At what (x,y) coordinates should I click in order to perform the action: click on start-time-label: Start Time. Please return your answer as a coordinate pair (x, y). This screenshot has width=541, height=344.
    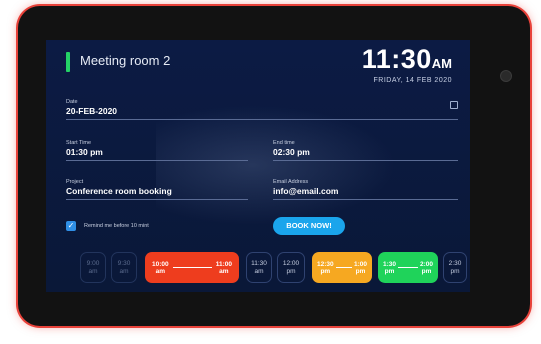
    Looking at the image, I should click on (79, 143).